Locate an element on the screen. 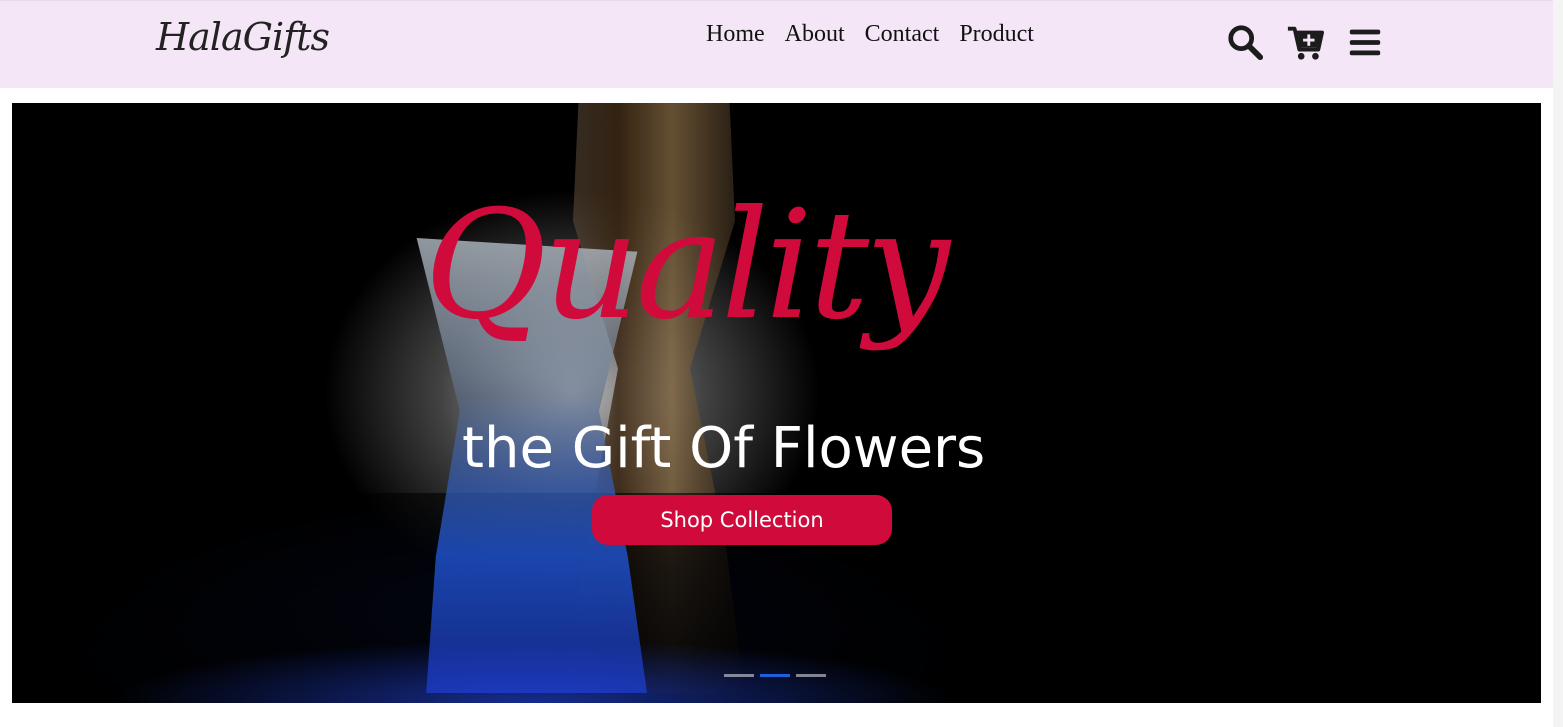 The width and height of the screenshot is (1563, 727). carousel-indicators is located at coordinates (775, 675).